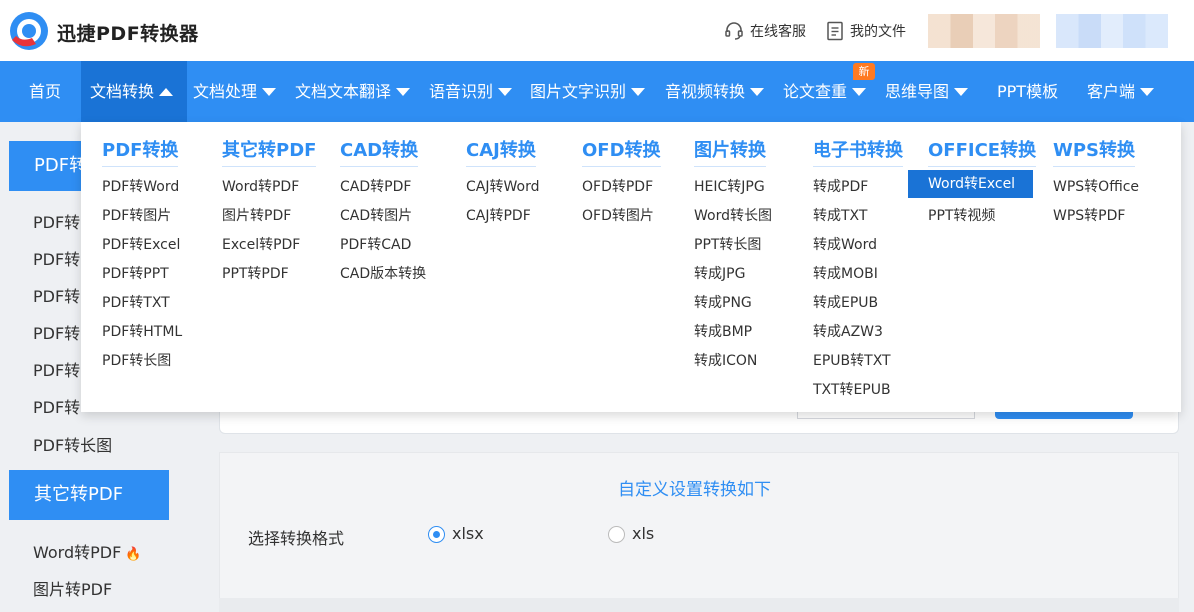  Describe the element at coordinates (858, 151) in the screenshot. I see `menu-heading-ebook-convert: 电子书转换` at that location.